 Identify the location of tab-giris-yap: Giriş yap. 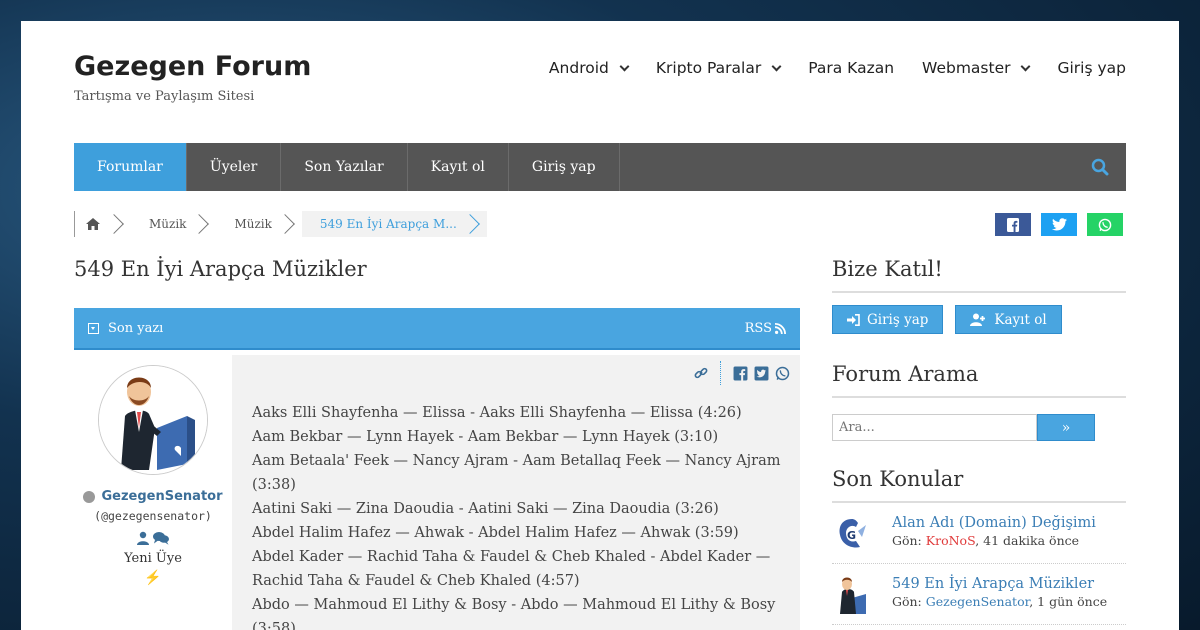
(564, 167).